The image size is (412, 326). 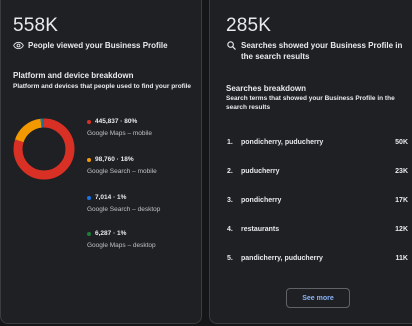 What do you see at coordinates (122, 171) in the screenshot?
I see `legend-label: Google Search – mobile` at bounding box center [122, 171].